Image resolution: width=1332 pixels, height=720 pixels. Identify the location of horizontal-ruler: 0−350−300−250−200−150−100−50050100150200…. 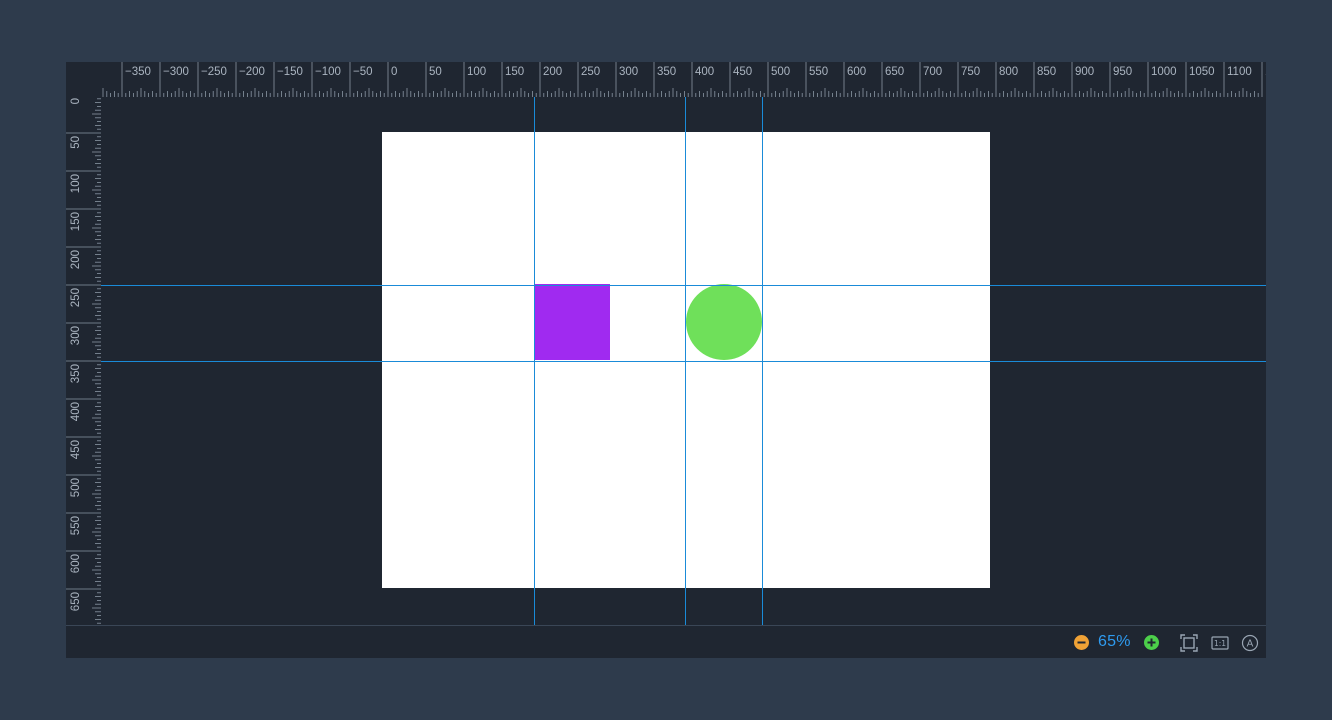
(683, 80).